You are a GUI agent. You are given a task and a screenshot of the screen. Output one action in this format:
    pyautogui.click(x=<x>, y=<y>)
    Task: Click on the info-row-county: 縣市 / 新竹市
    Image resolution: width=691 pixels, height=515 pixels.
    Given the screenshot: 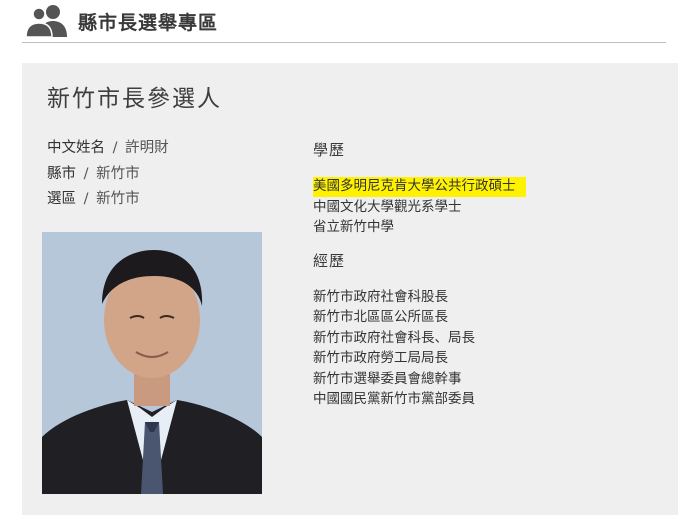 What is the action you would take?
    pyautogui.click(x=108, y=175)
    